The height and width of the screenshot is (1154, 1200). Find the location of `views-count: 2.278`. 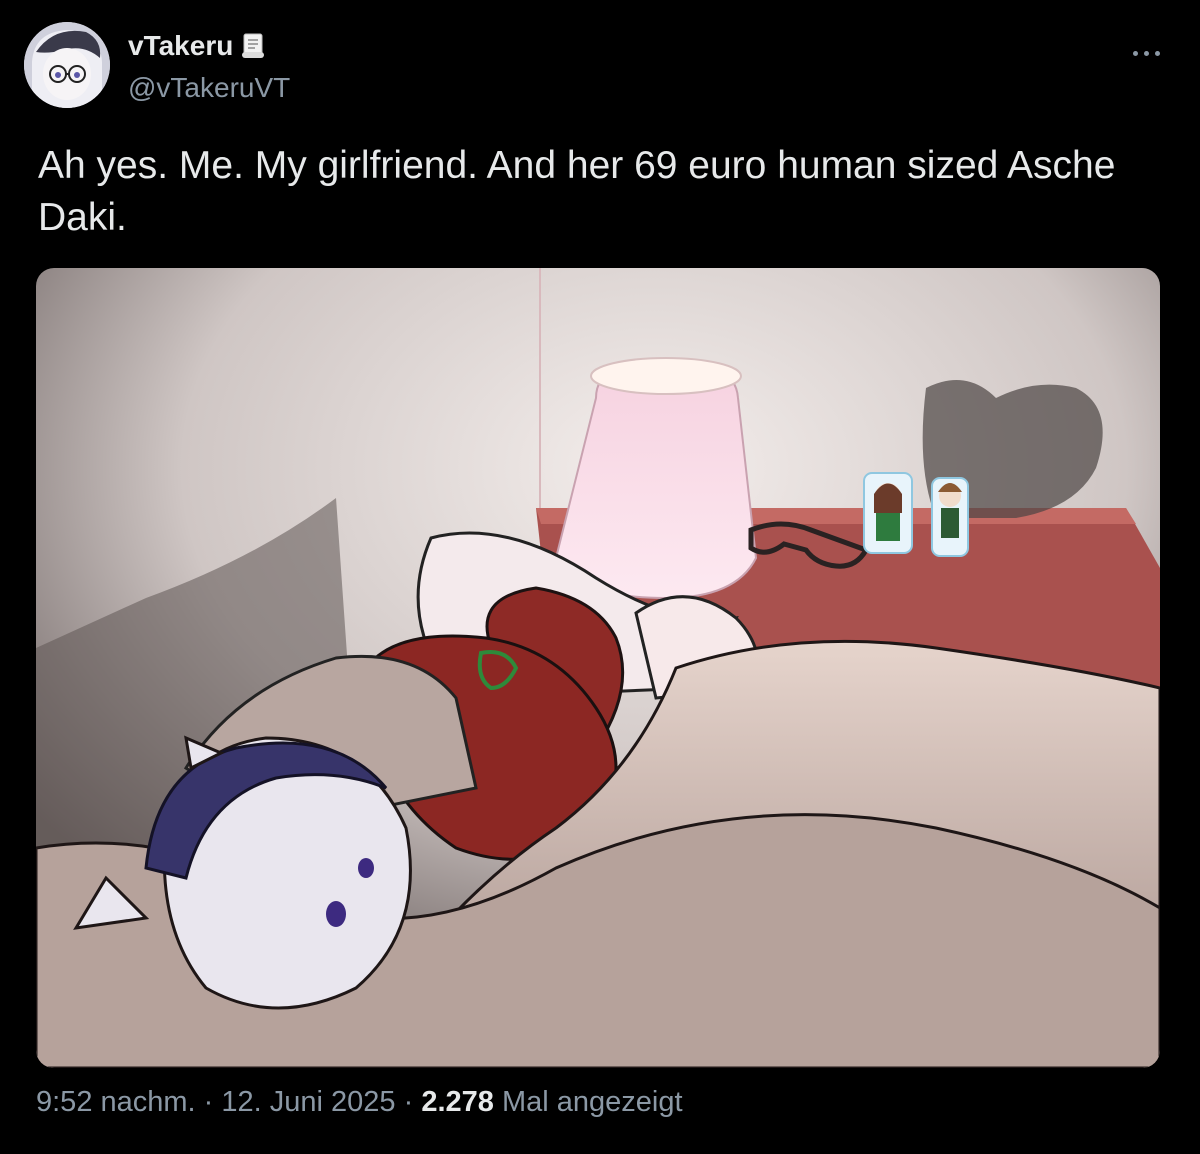

views-count: 2.278 is located at coordinates (457, 1102).